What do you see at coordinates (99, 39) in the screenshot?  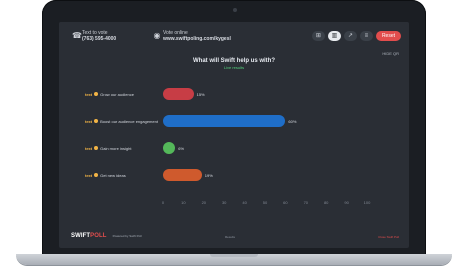 I see `phone-value: (763) 595-4000` at bounding box center [99, 39].